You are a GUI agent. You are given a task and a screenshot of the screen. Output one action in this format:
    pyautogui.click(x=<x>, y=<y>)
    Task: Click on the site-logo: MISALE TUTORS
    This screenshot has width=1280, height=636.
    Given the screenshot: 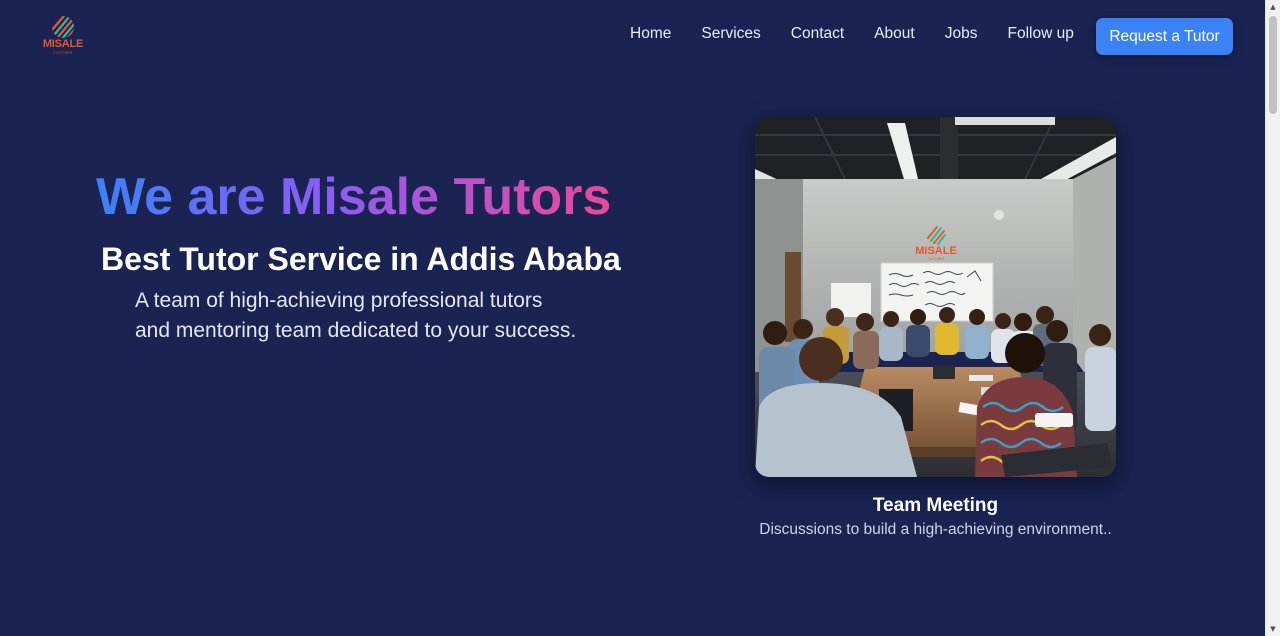 What is the action you would take?
    pyautogui.click(x=63, y=38)
    